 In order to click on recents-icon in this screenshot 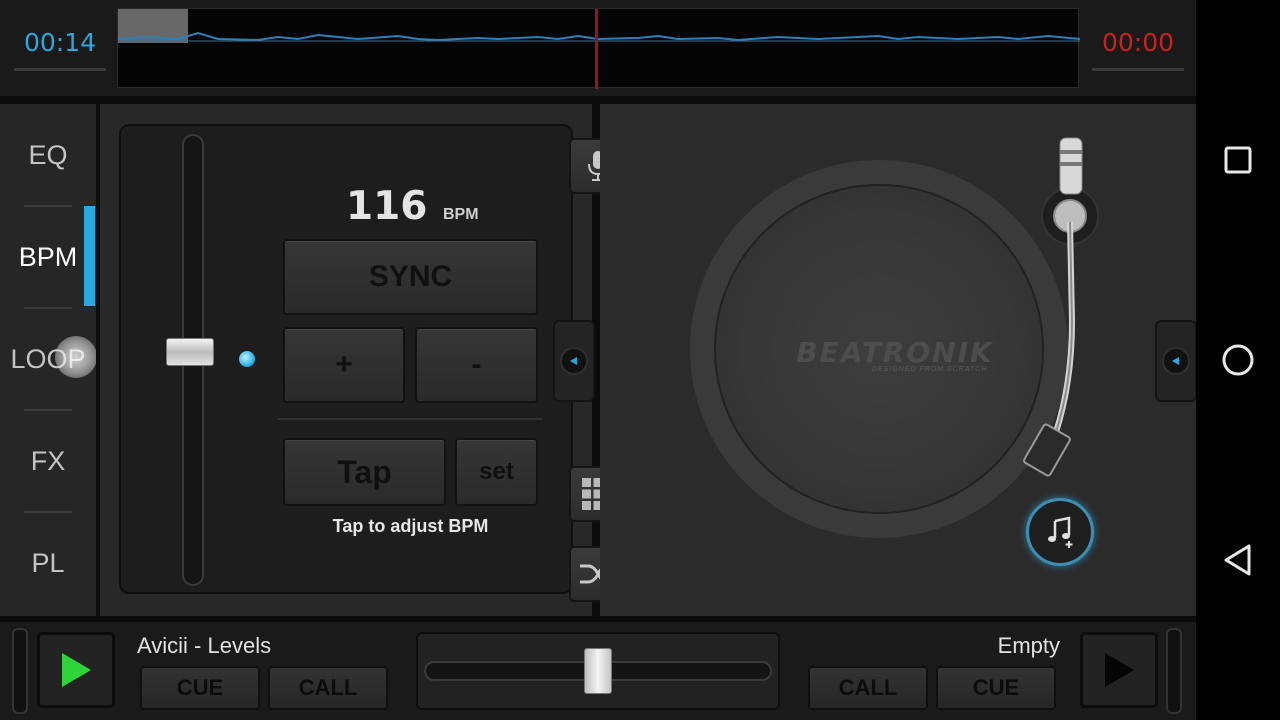, I will do `click(1238, 160)`.